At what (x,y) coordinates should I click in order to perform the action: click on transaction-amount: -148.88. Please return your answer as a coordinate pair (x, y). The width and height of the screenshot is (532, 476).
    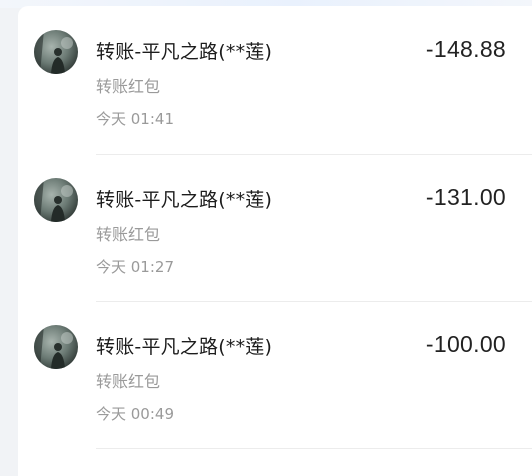
    Looking at the image, I should click on (465, 49).